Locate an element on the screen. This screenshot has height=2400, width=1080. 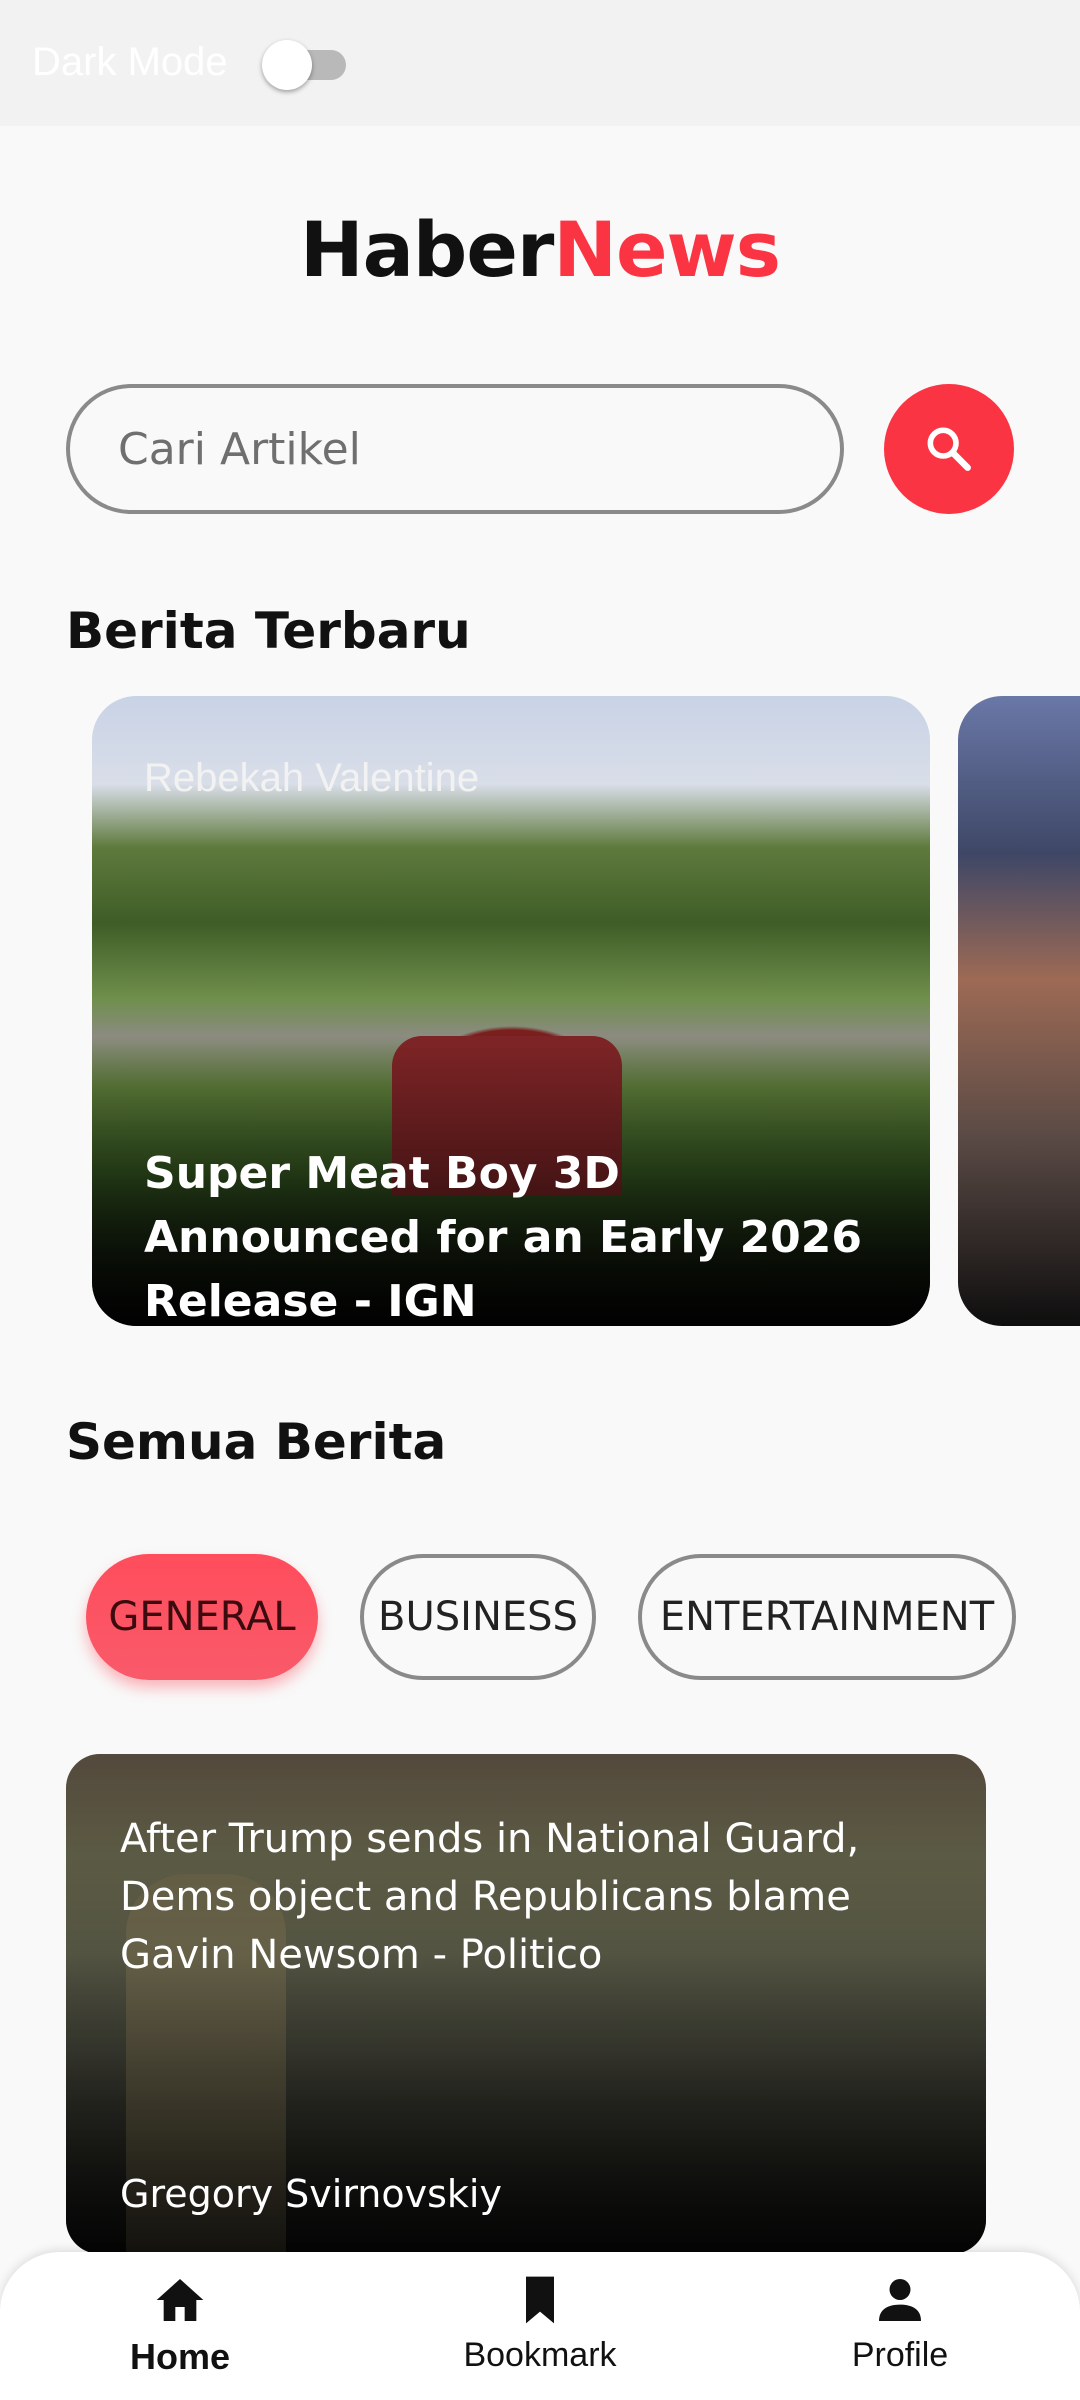
toggle-thumb is located at coordinates (287, 65).